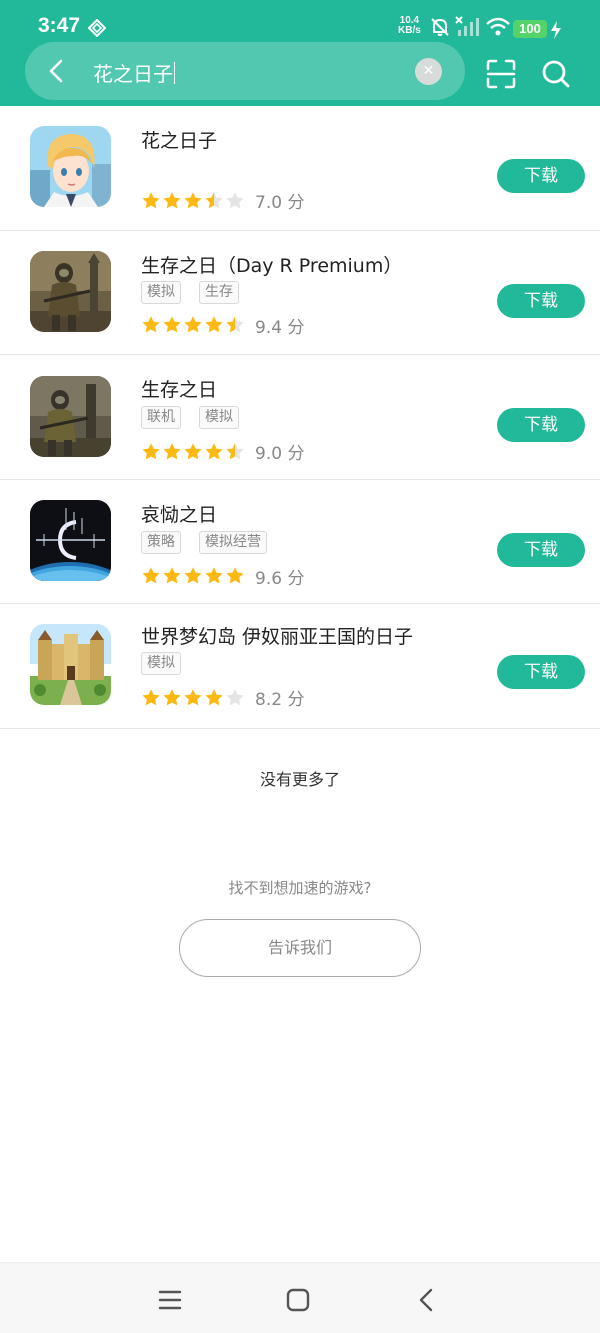 This screenshot has height=1333, width=600. Describe the element at coordinates (280, 578) in the screenshot. I see `score-text: 9.6 分` at that location.